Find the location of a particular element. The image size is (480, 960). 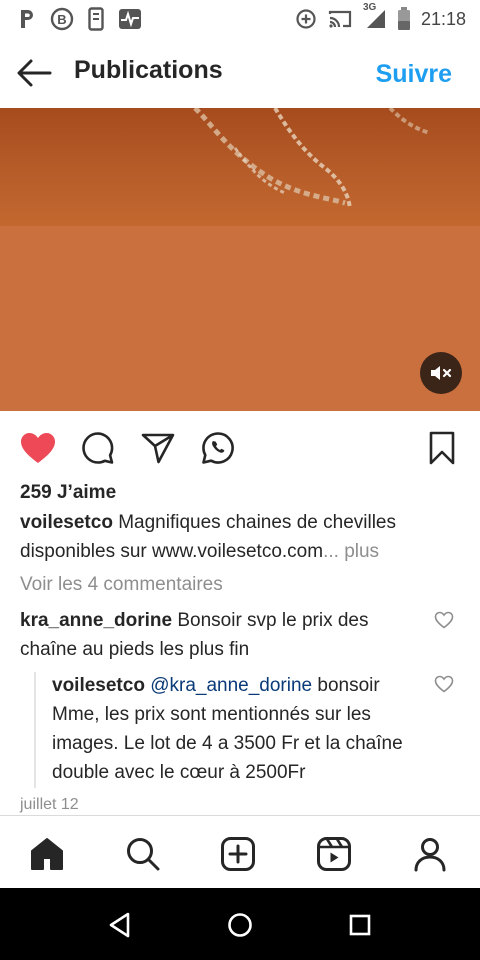

comment-like-button is located at coordinates (445, 621).